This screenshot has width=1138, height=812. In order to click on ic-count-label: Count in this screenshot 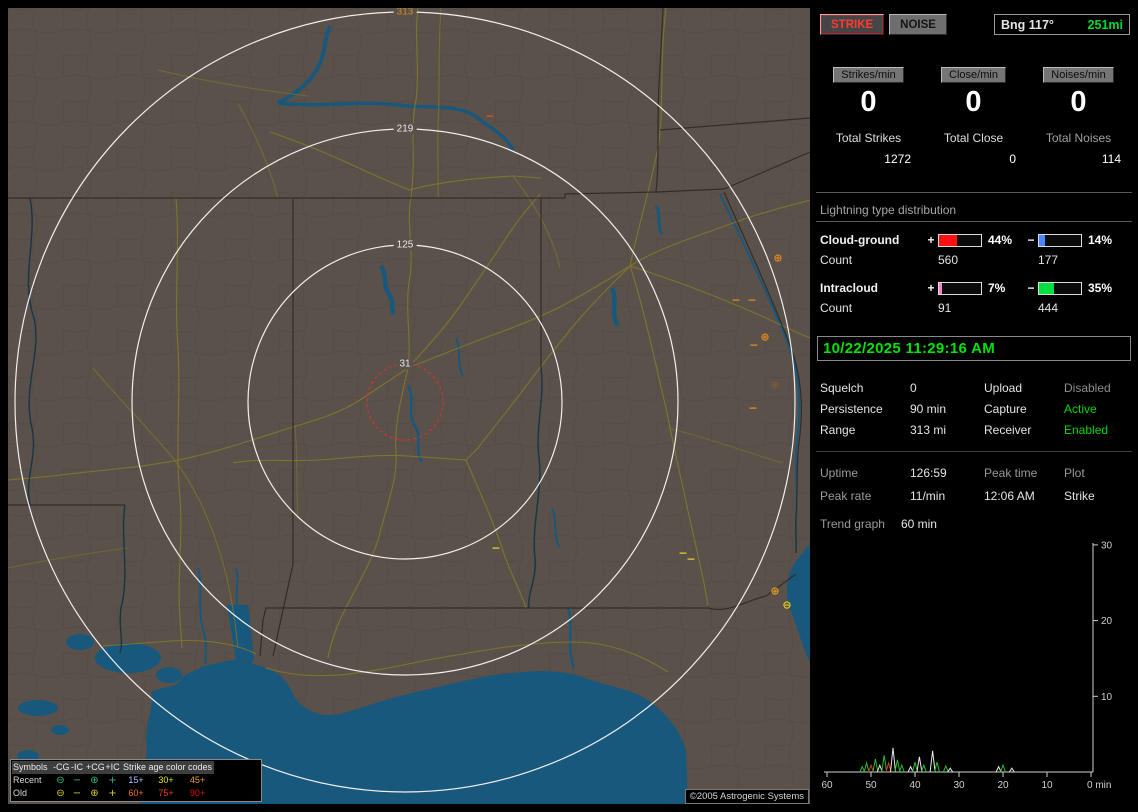, I will do `click(836, 308)`.